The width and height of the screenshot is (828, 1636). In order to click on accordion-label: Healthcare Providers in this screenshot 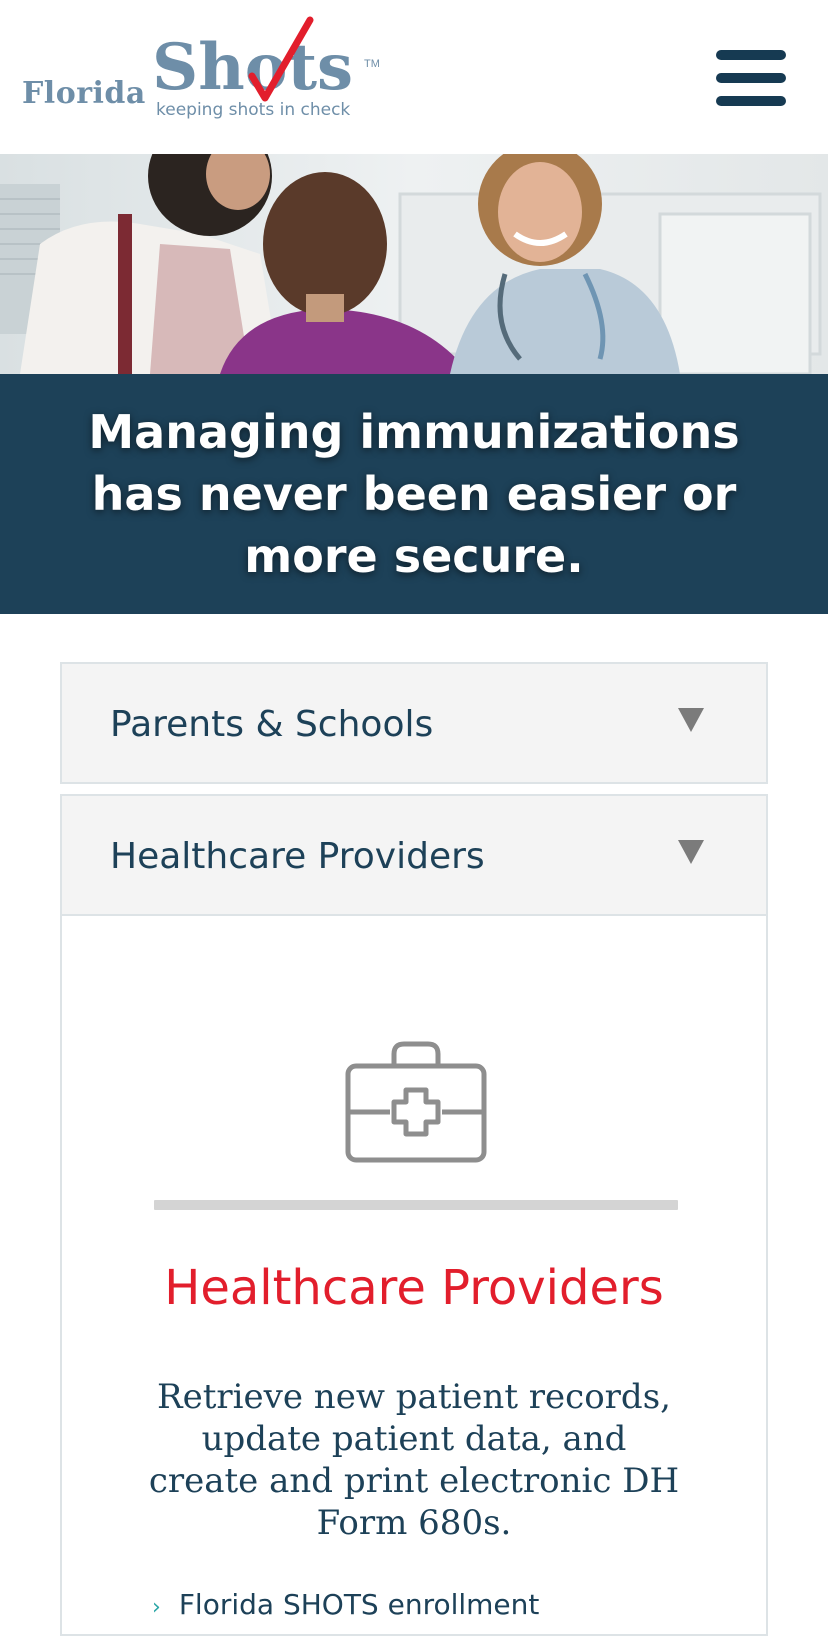, I will do `click(297, 856)`.